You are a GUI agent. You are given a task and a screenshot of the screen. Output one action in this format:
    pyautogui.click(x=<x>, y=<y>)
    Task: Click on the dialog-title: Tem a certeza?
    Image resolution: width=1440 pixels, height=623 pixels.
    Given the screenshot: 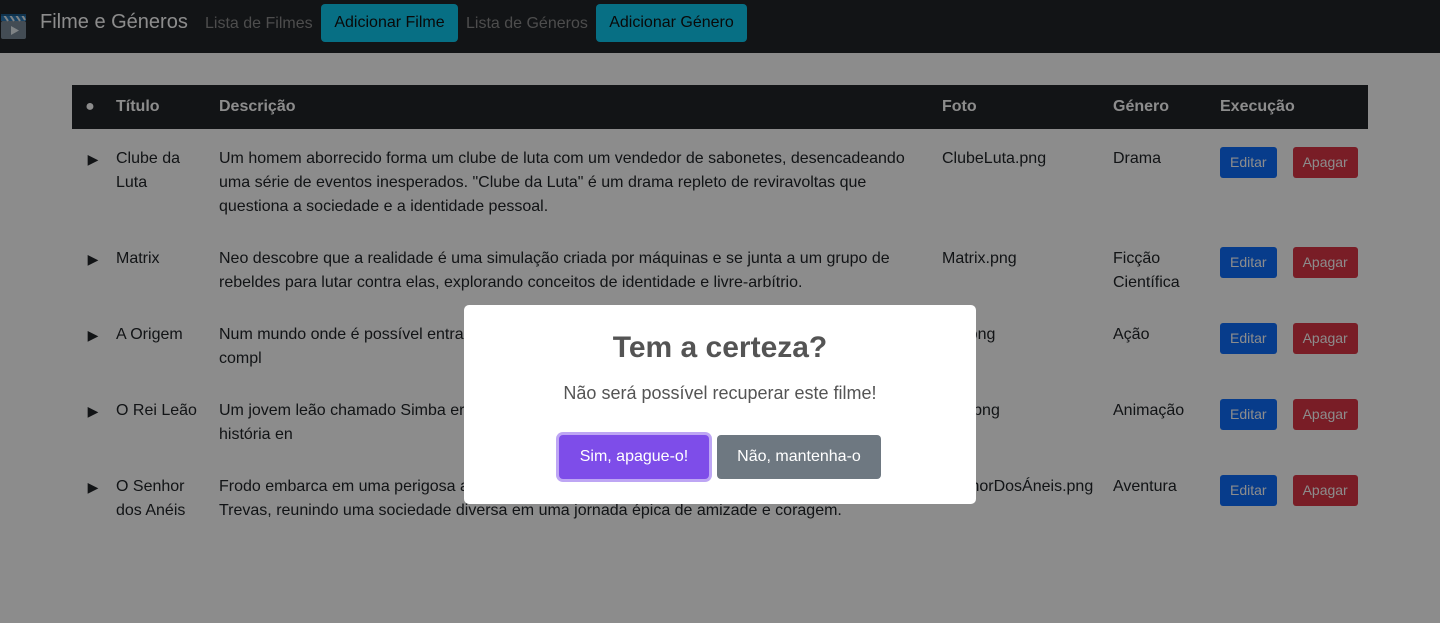 What is the action you would take?
    pyautogui.click(x=720, y=347)
    